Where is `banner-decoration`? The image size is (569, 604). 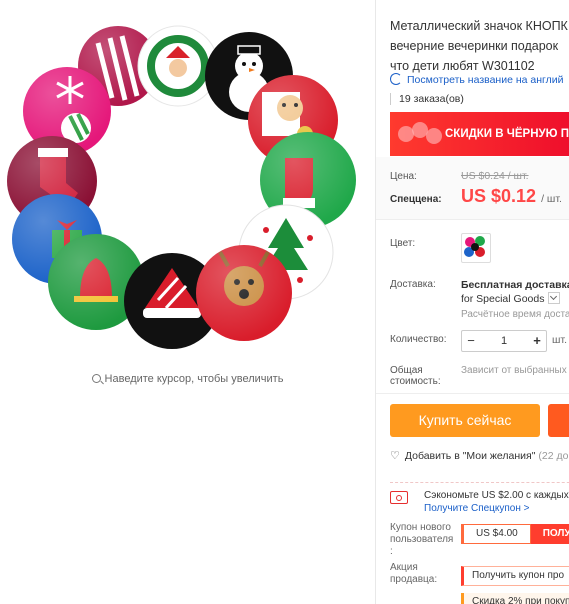 banner-decoration is located at coordinates (420, 133).